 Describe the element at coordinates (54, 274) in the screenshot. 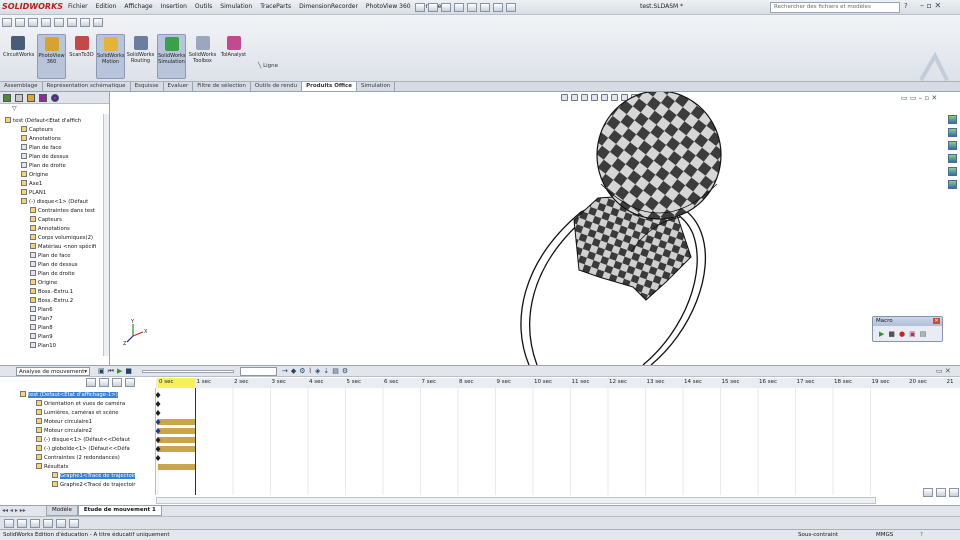

I see `tree-item: Plan de droite` at that location.